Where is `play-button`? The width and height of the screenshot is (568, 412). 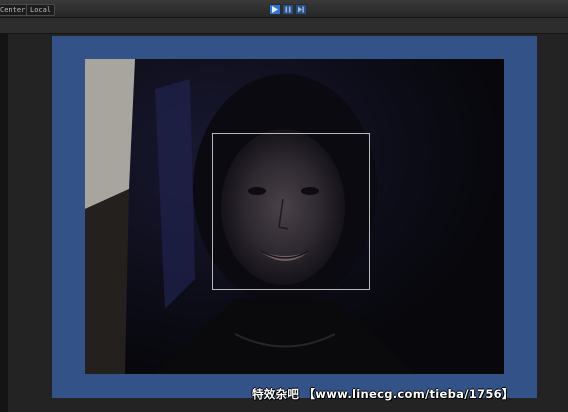 play-button is located at coordinates (275, 9).